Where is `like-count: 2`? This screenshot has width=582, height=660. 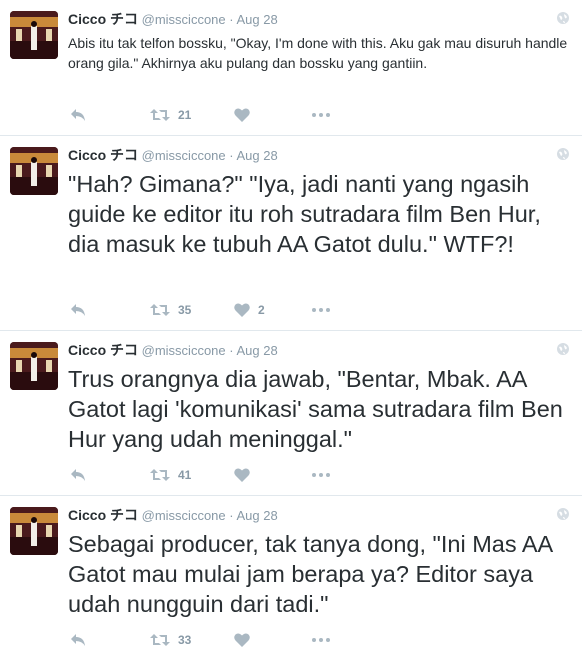 like-count: 2 is located at coordinates (261, 310).